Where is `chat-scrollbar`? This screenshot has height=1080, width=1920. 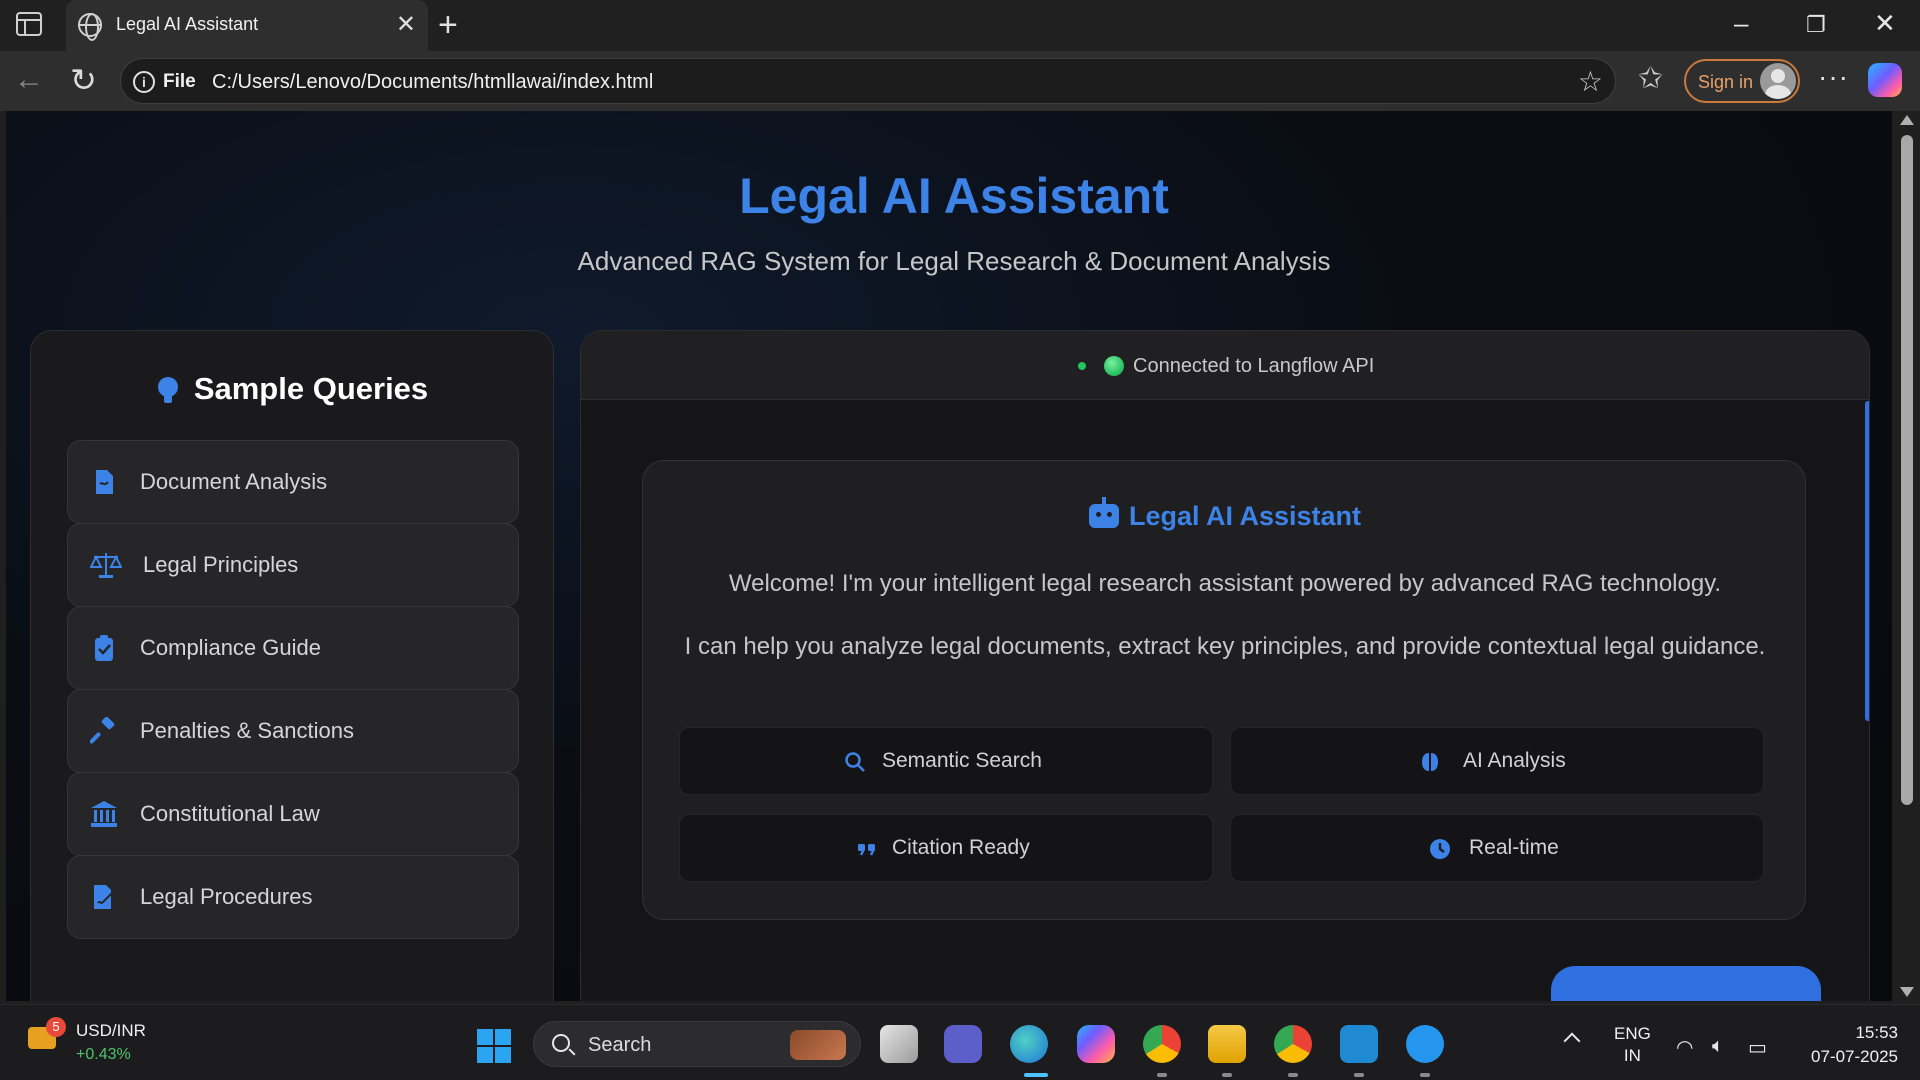 chat-scrollbar is located at coordinates (1867, 561).